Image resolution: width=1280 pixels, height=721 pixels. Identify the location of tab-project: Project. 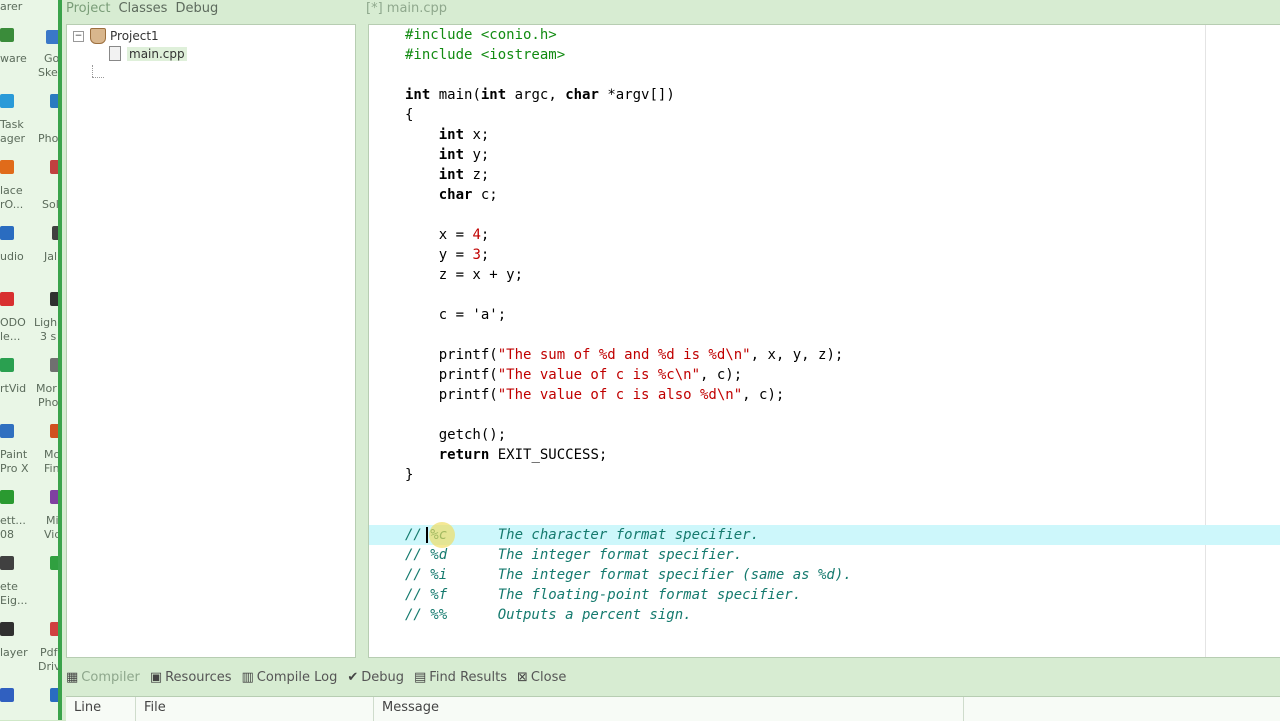
(88, 9).